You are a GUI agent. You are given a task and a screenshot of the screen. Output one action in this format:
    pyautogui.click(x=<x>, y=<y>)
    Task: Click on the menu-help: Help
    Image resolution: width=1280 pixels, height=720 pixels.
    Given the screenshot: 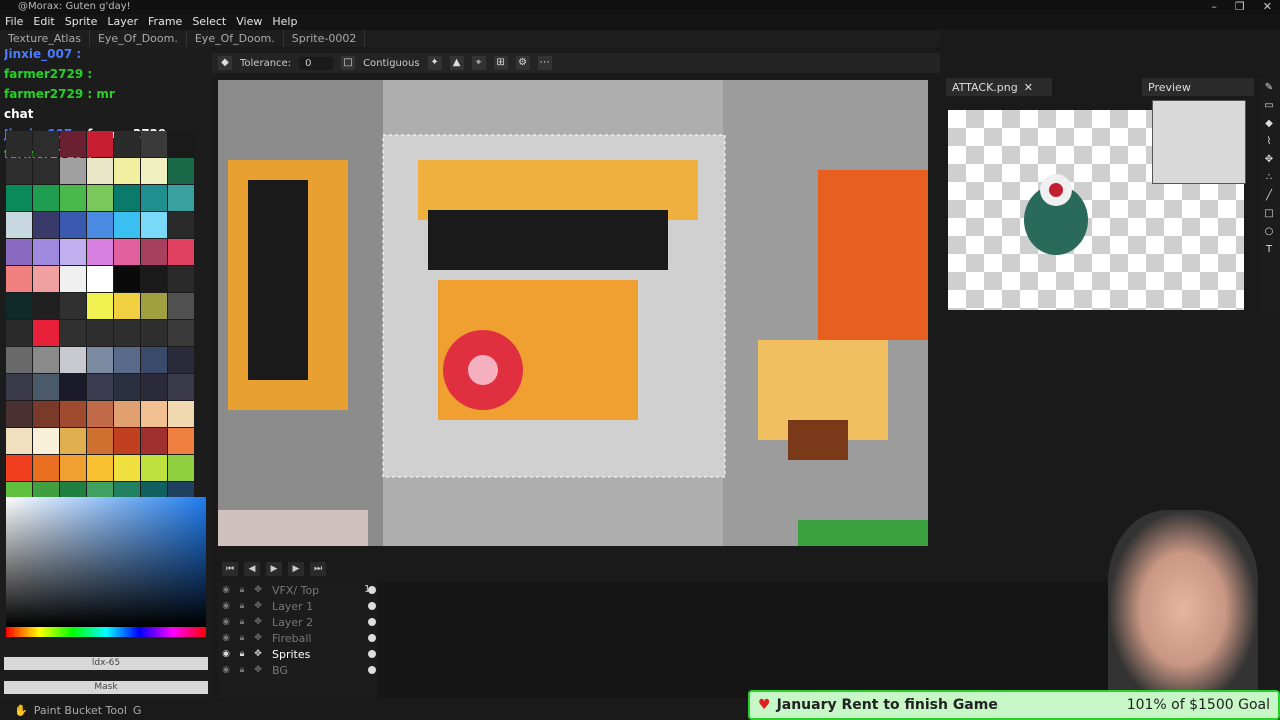 What is the action you would take?
    pyautogui.click(x=284, y=22)
    